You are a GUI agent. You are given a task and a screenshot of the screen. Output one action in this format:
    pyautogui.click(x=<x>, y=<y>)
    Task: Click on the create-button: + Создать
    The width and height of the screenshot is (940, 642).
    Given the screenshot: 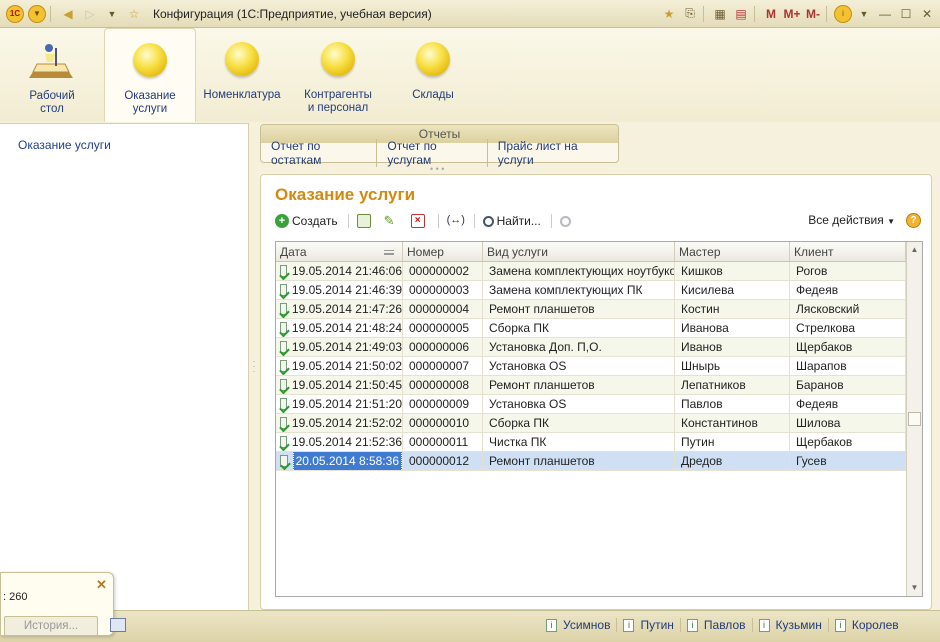 What is the action you would take?
    pyautogui.click(x=306, y=221)
    